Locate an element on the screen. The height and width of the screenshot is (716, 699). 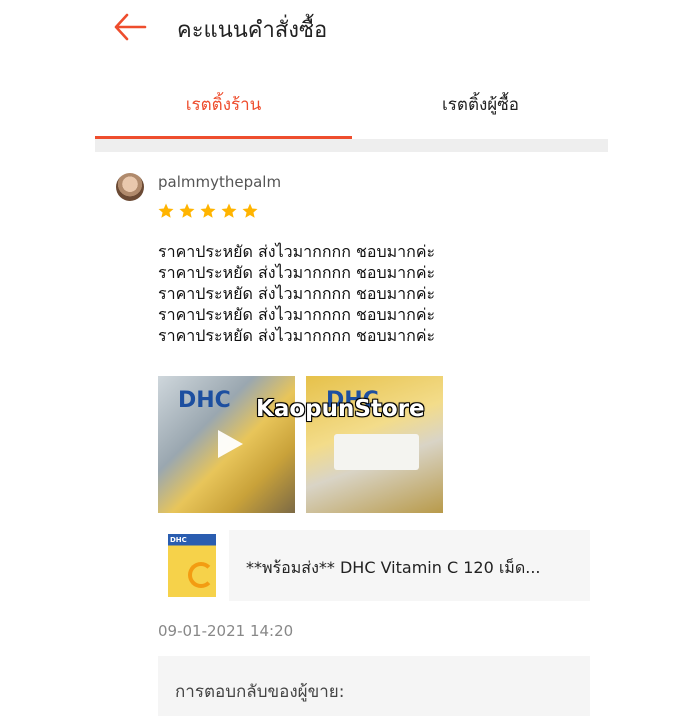
avatar is located at coordinates (130, 187).